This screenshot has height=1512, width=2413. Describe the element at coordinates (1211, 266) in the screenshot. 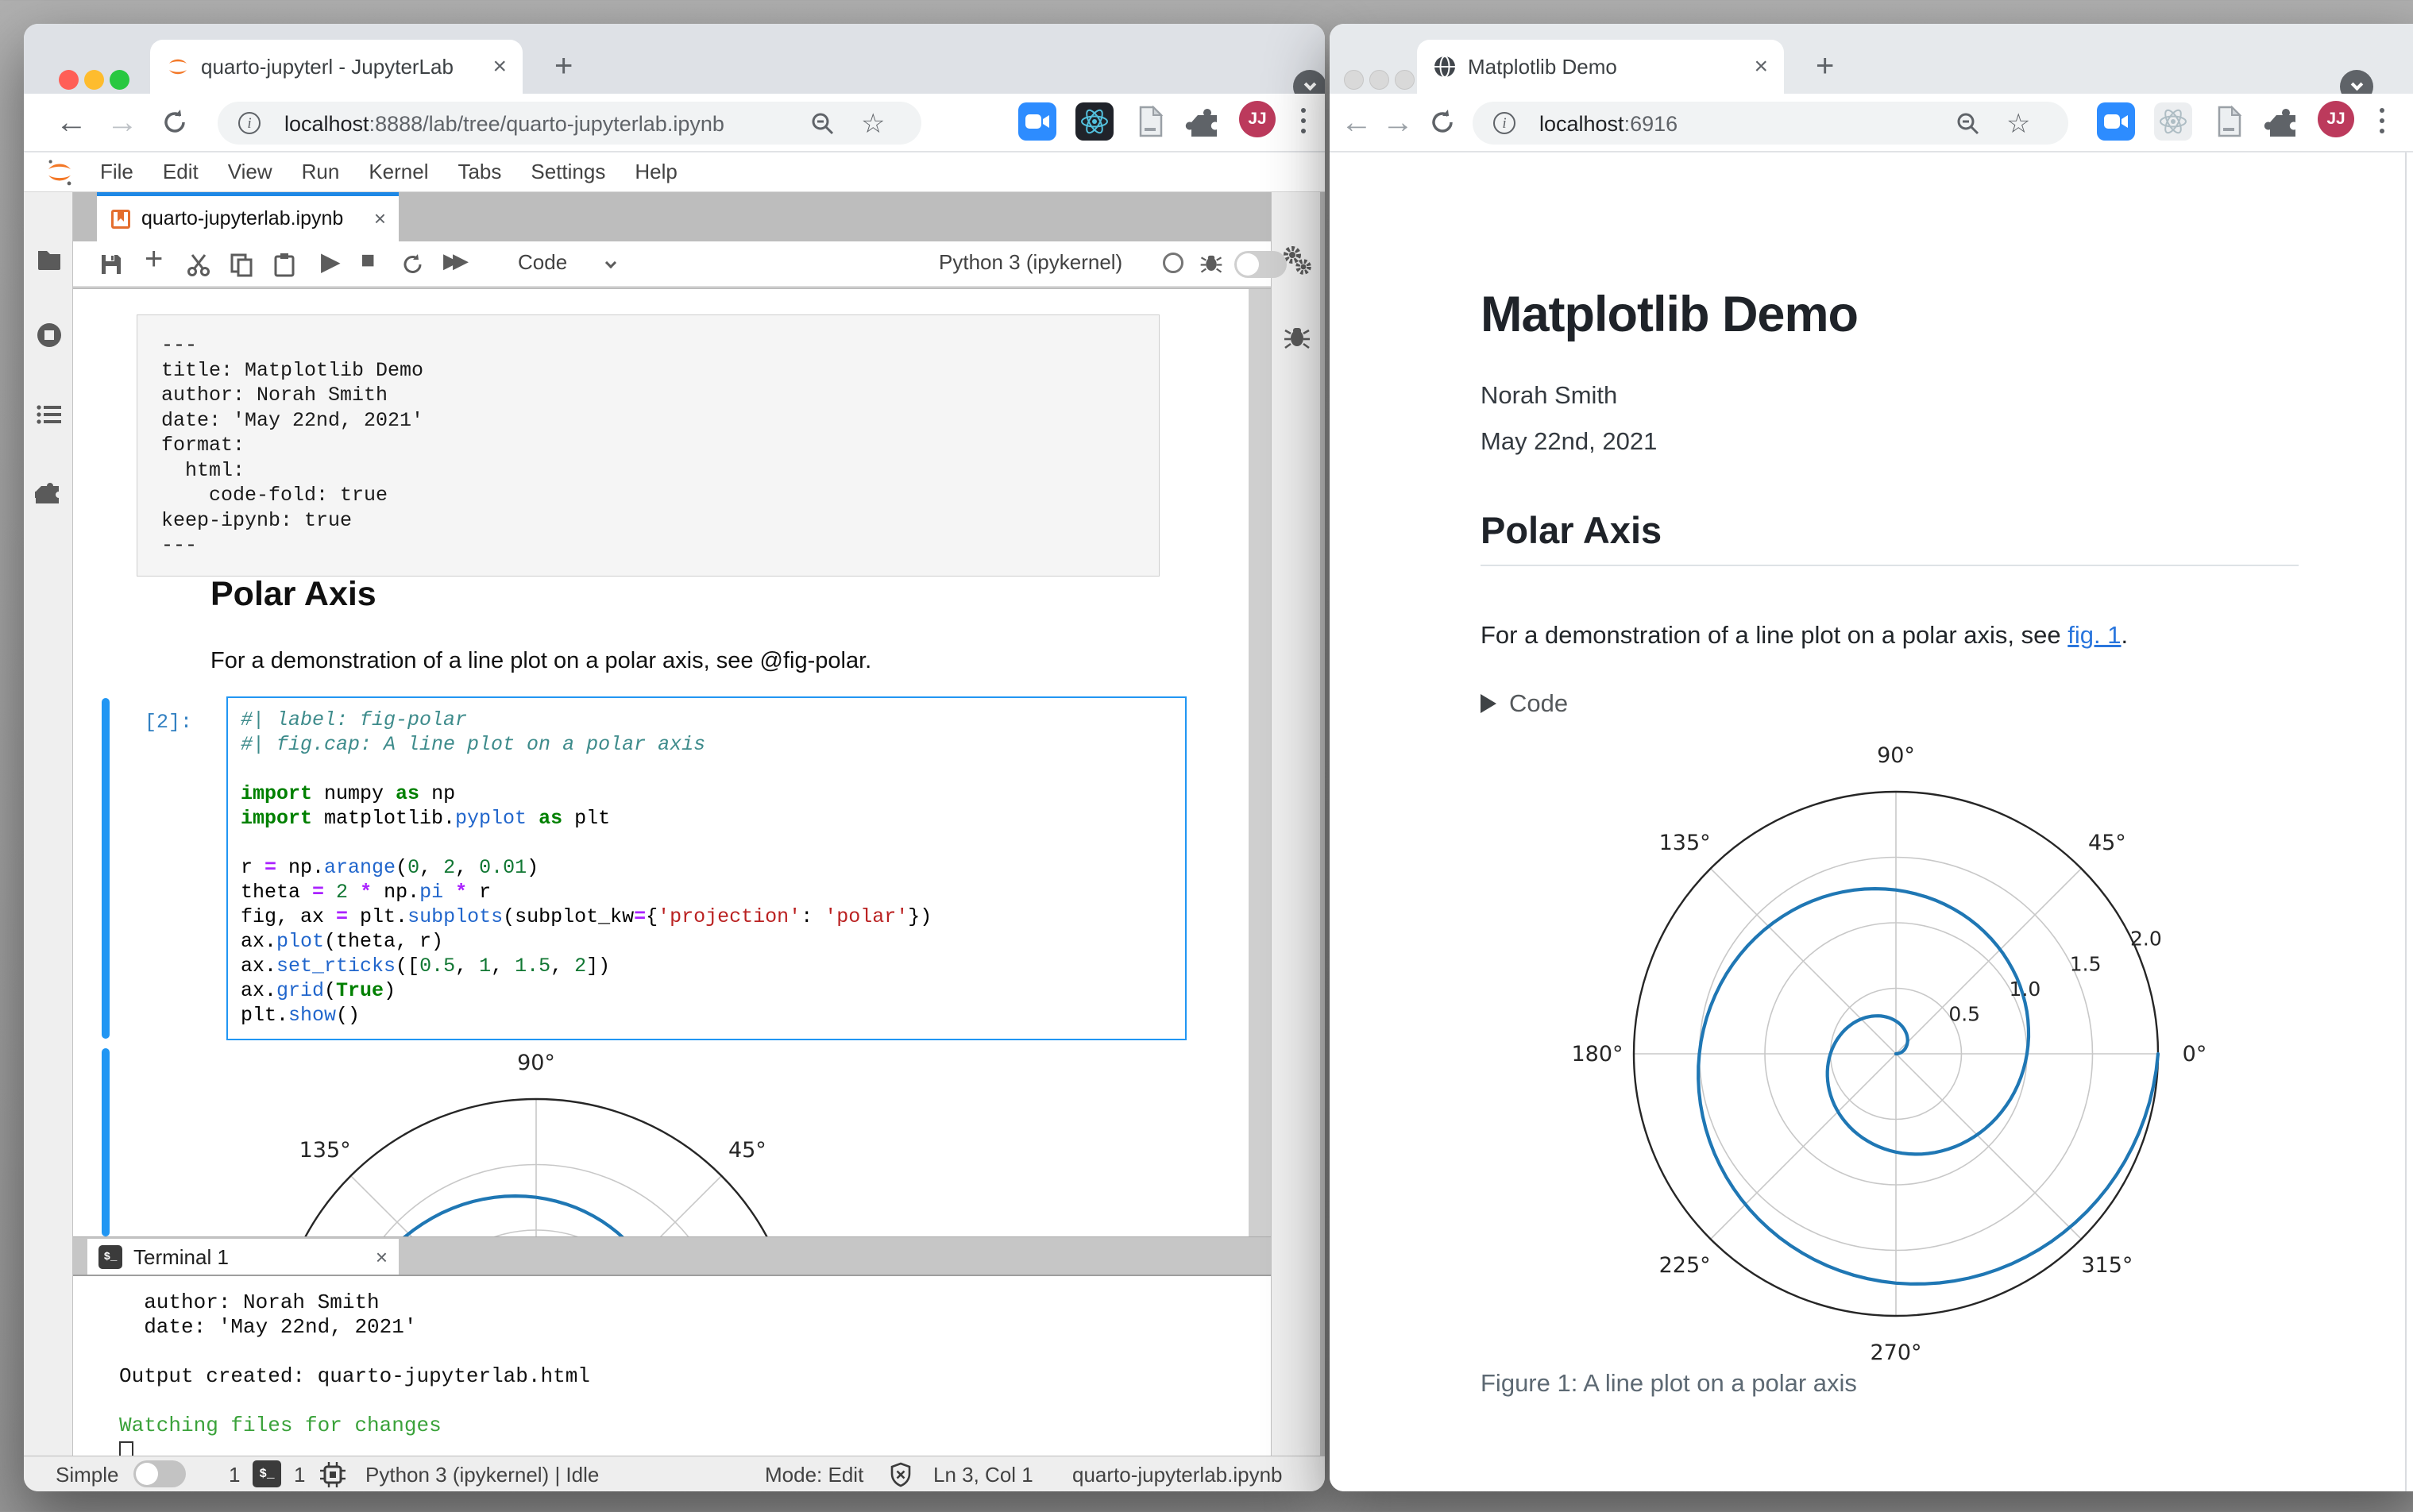

I see `toolbar-bug-icon` at that location.